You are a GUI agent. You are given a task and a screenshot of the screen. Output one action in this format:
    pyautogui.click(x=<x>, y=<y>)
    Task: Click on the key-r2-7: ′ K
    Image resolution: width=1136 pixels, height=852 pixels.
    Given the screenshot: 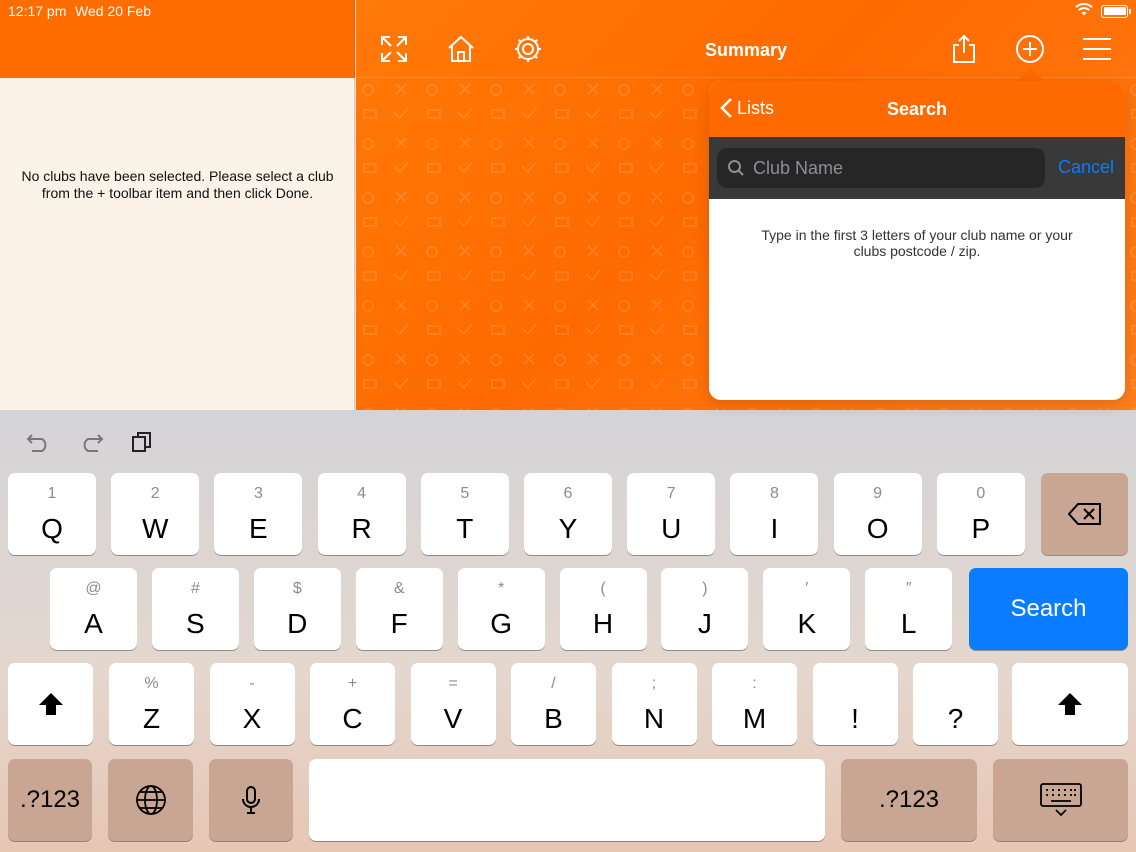 What is the action you would take?
    pyautogui.click(x=807, y=609)
    